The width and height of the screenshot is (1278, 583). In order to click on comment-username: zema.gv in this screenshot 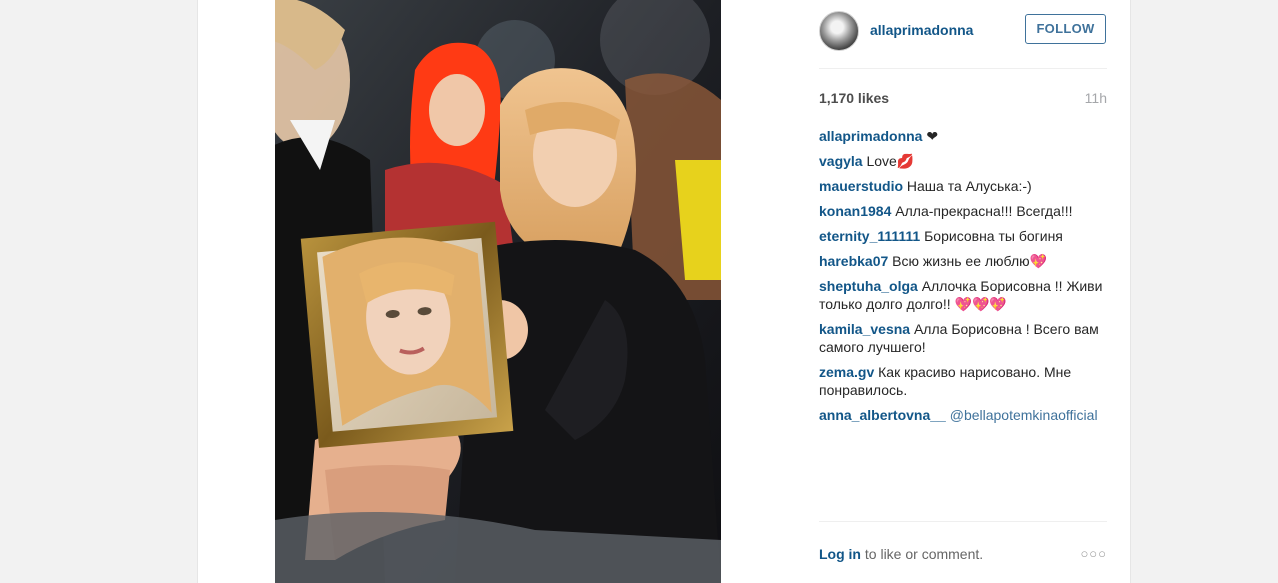, I will do `click(846, 372)`.